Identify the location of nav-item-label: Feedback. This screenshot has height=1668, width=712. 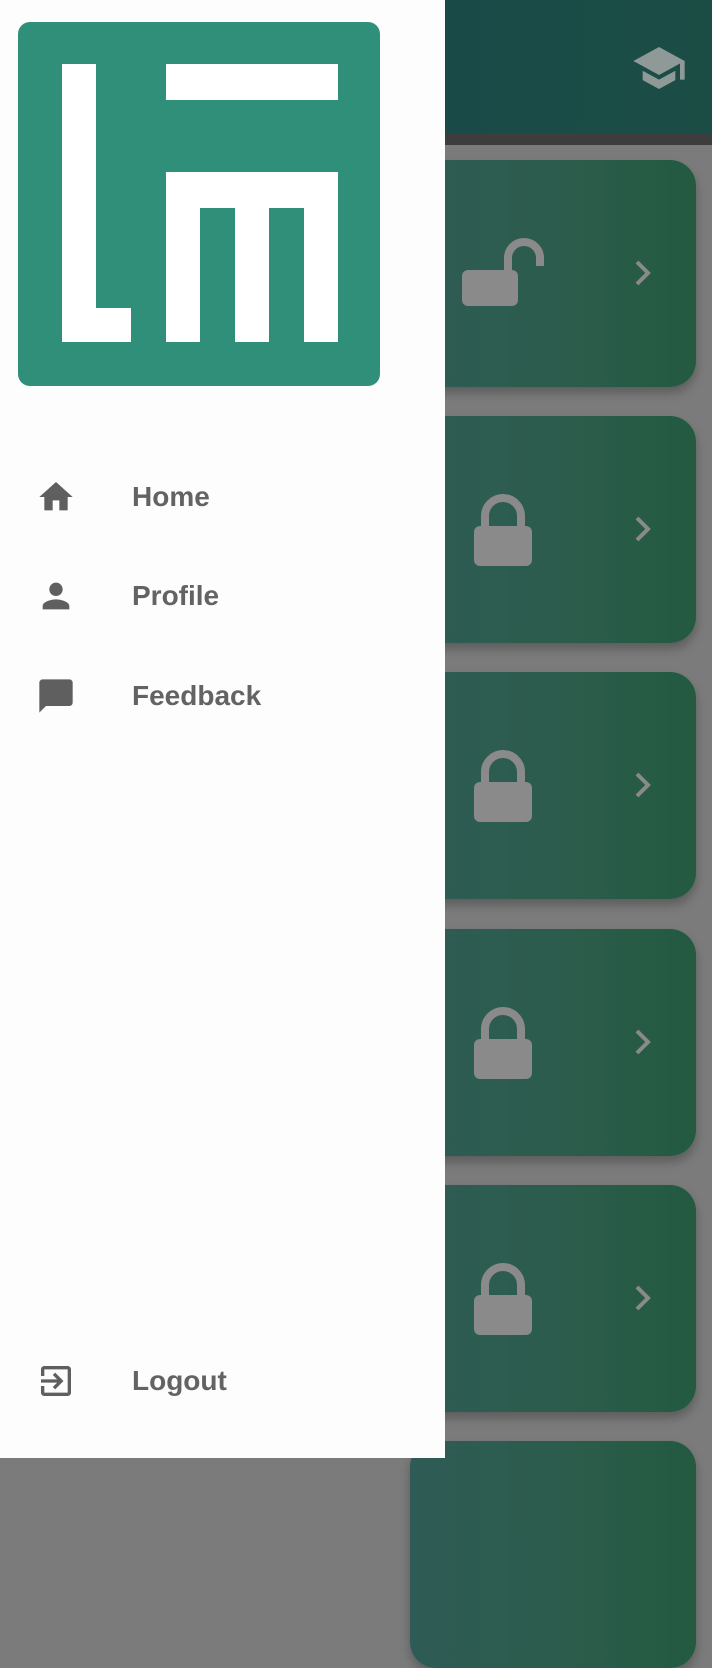
(197, 695).